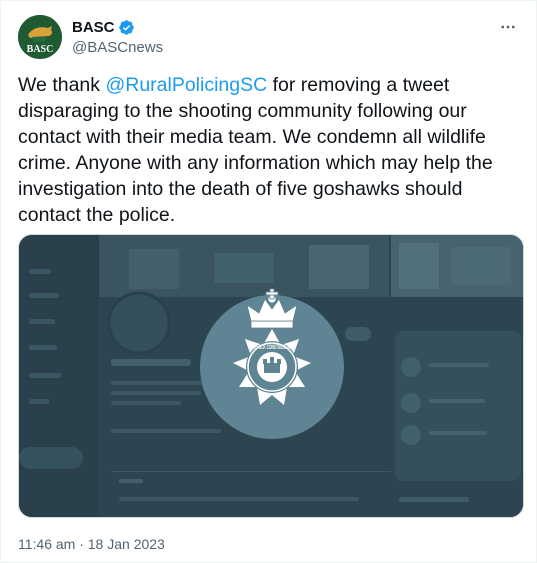  Describe the element at coordinates (270, 38) in the screenshot. I see `tweet-header: BASC BASC @BASCnews` at that location.